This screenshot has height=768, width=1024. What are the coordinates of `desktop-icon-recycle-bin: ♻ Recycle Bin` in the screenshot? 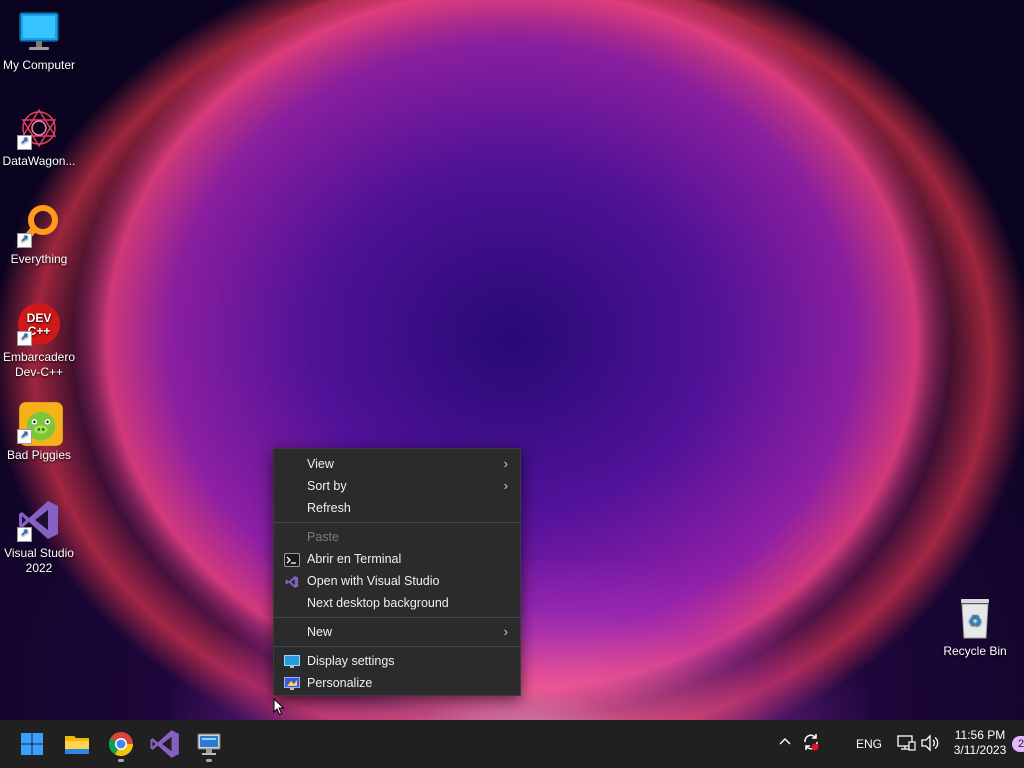 It's located at (975, 627).